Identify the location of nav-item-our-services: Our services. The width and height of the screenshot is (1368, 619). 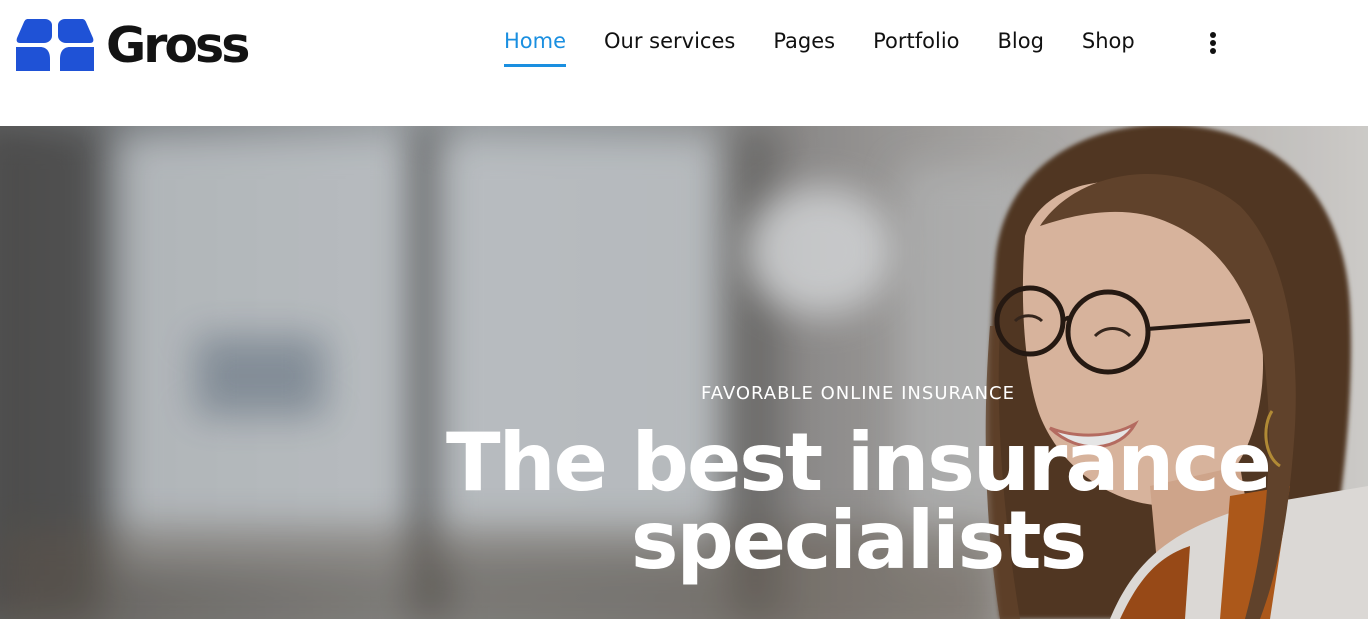
(669, 47).